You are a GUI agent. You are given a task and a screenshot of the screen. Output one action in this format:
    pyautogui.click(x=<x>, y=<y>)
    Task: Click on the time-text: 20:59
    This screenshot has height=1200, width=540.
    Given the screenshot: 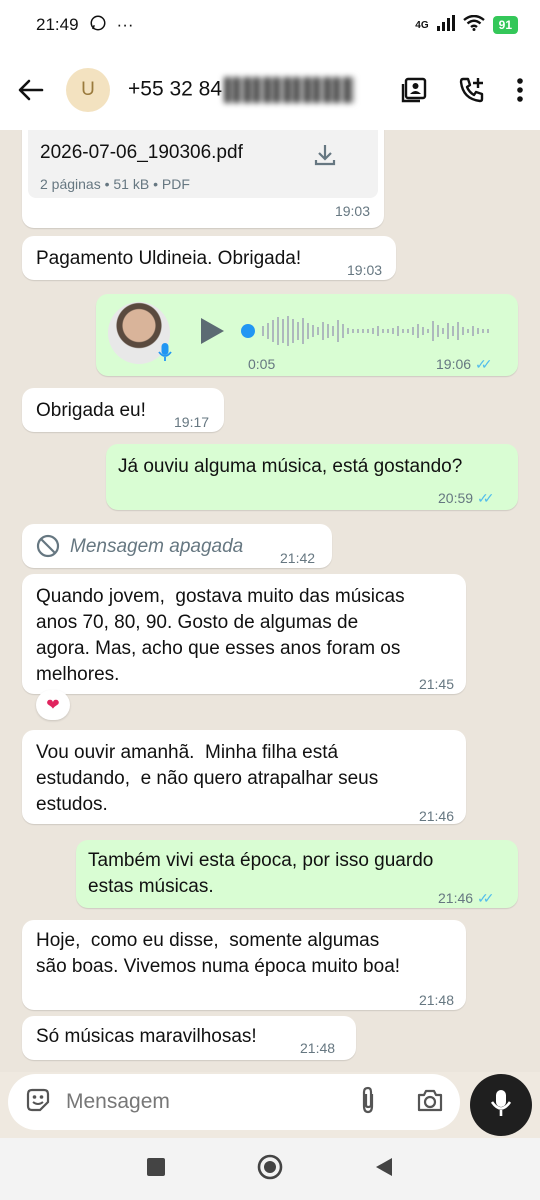 What is the action you would take?
    pyautogui.click(x=456, y=498)
    